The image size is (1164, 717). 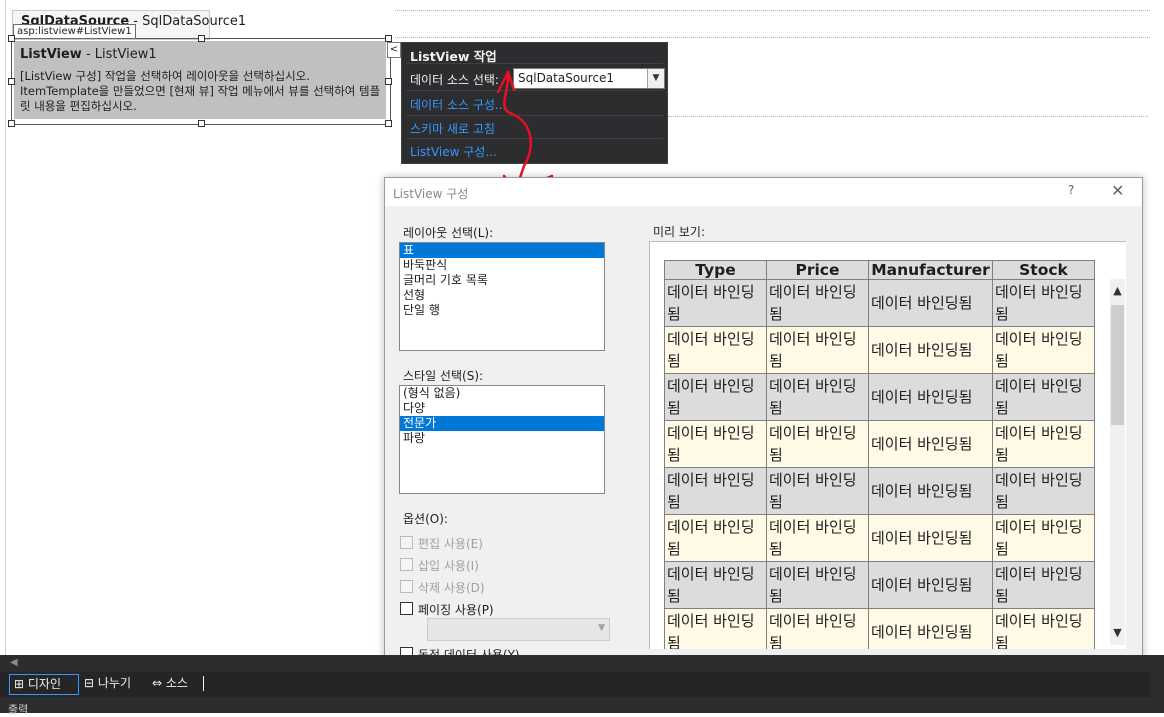 What do you see at coordinates (1043, 270) in the screenshot?
I see `preview-header-cell: Stock` at bounding box center [1043, 270].